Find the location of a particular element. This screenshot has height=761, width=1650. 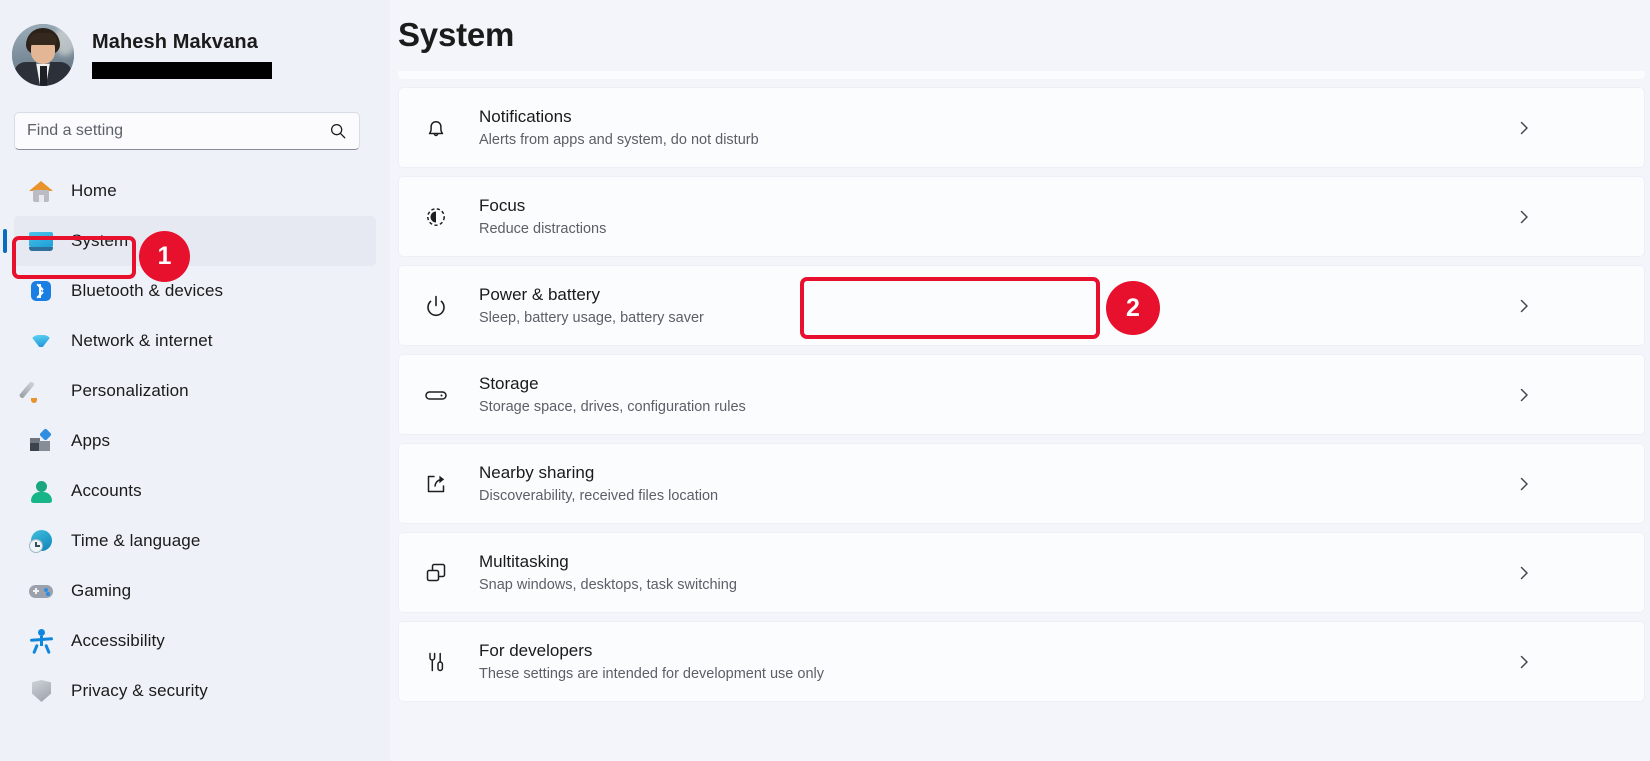

sidebar-item-apps: Apps is located at coordinates (195, 441).